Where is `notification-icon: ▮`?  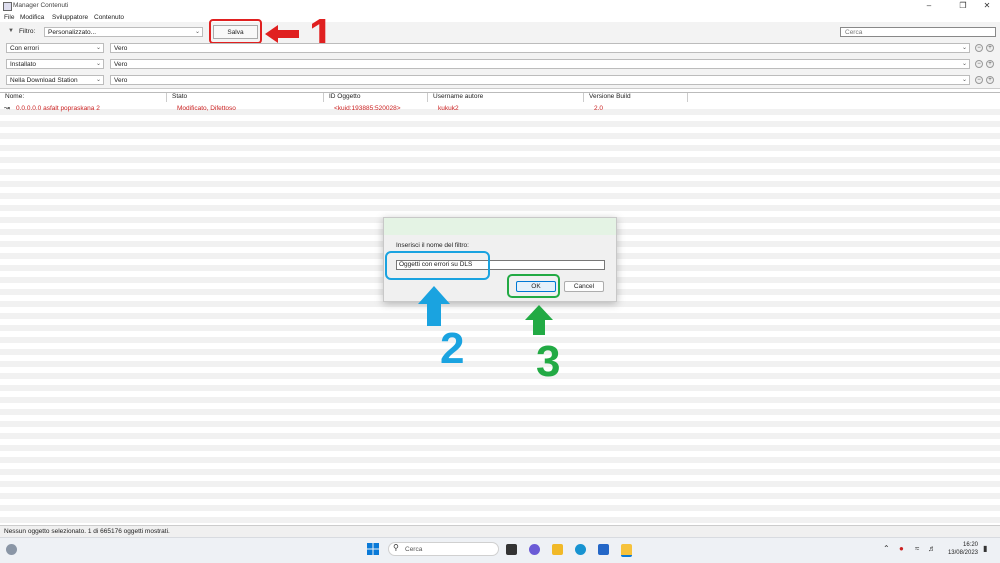
notification-icon: ▮ is located at coordinates (985, 548).